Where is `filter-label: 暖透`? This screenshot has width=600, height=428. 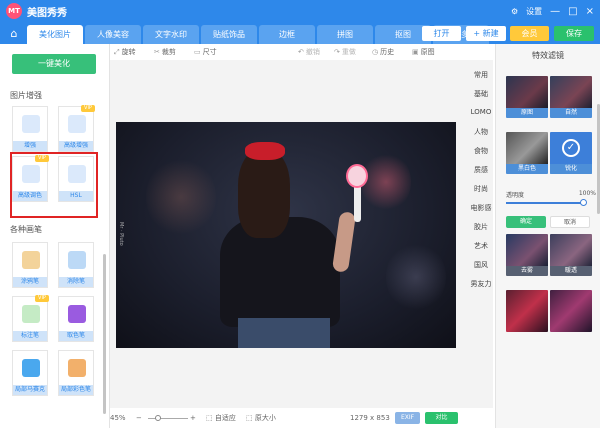 filter-label: 暖透 is located at coordinates (571, 271).